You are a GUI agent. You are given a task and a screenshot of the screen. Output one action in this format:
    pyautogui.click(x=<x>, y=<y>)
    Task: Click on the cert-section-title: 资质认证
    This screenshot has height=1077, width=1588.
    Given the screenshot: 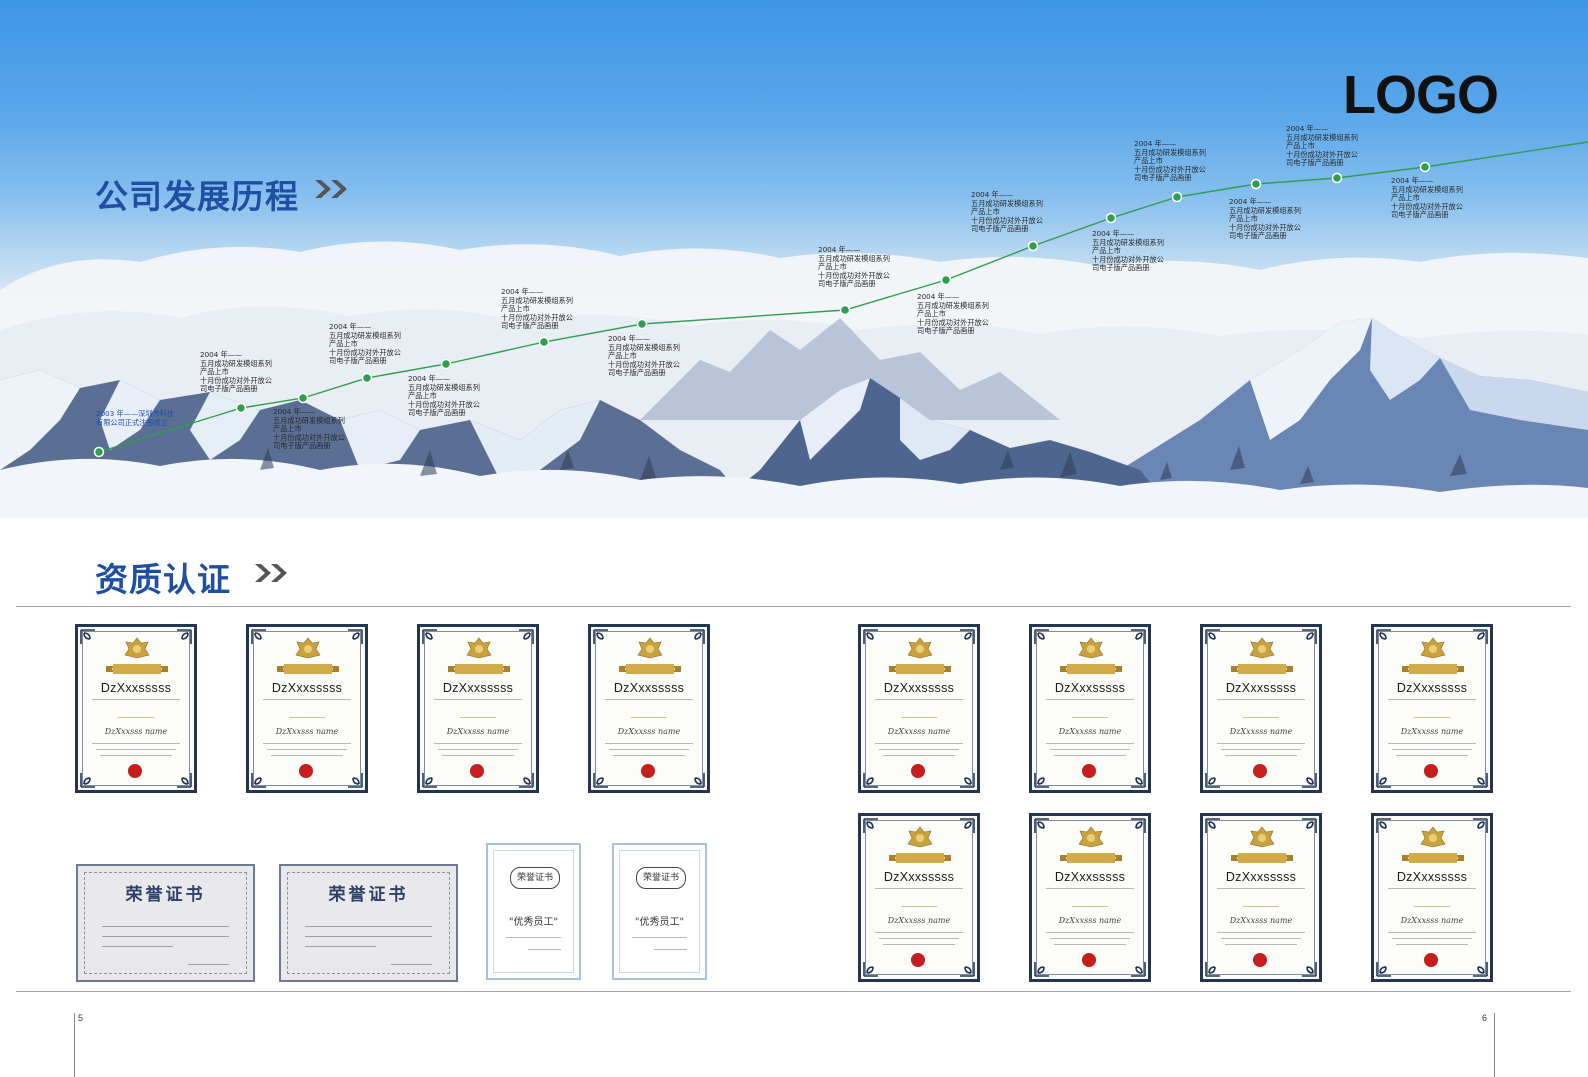 What is the action you would take?
    pyautogui.click(x=163, y=579)
    